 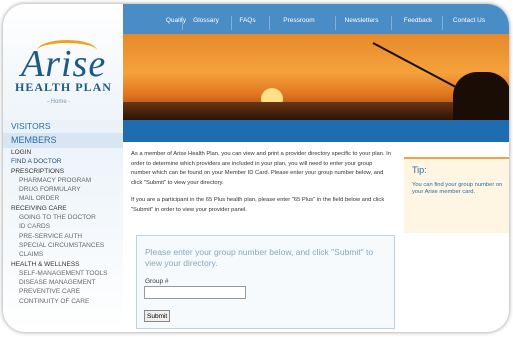 What do you see at coordinates (63, 140) in the screenshot?
I see `nav-section-members: MEMBERS` at bounding box center [63, 140].